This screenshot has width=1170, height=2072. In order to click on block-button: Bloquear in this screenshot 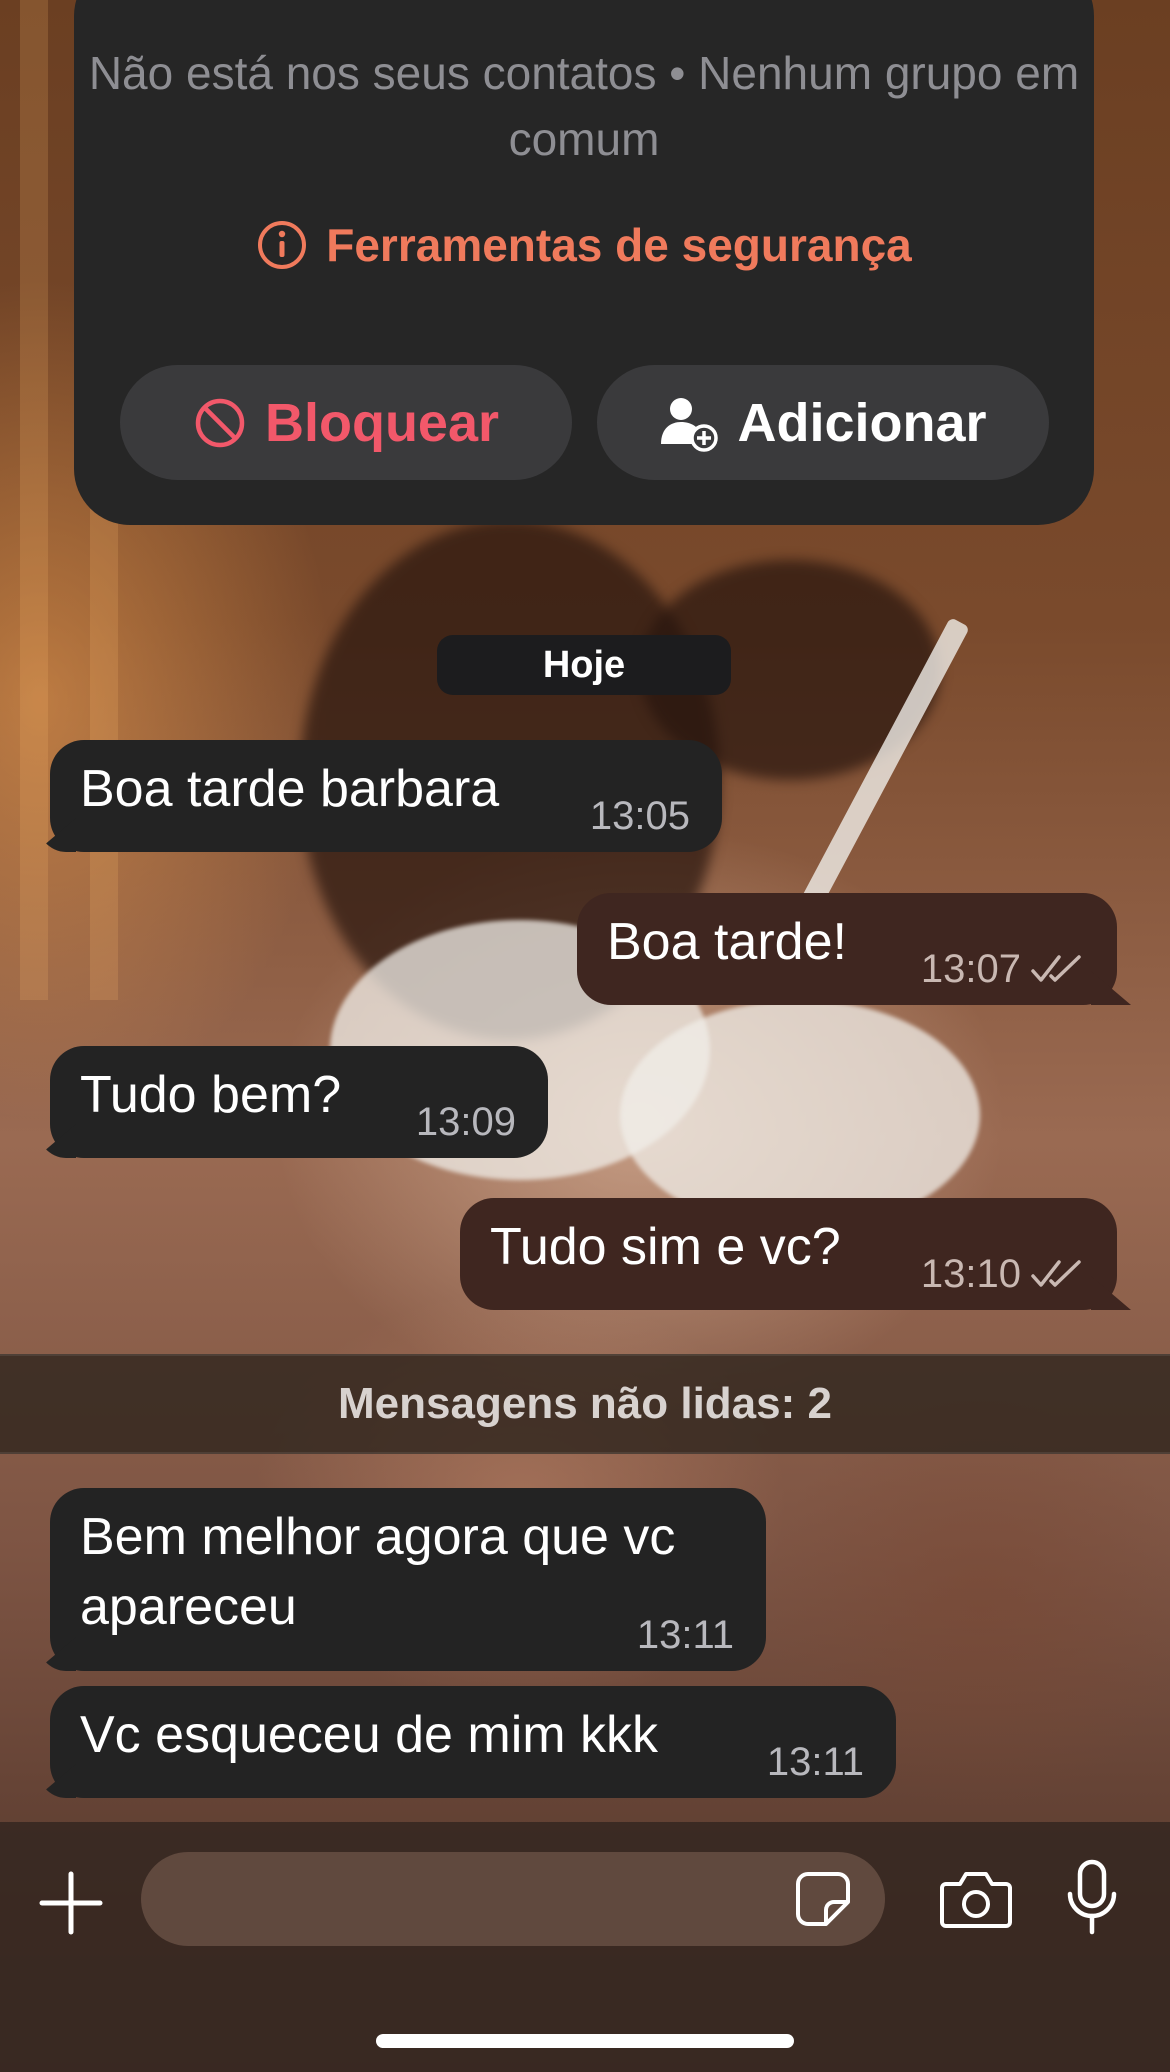, I will do `click(346, 422)`.